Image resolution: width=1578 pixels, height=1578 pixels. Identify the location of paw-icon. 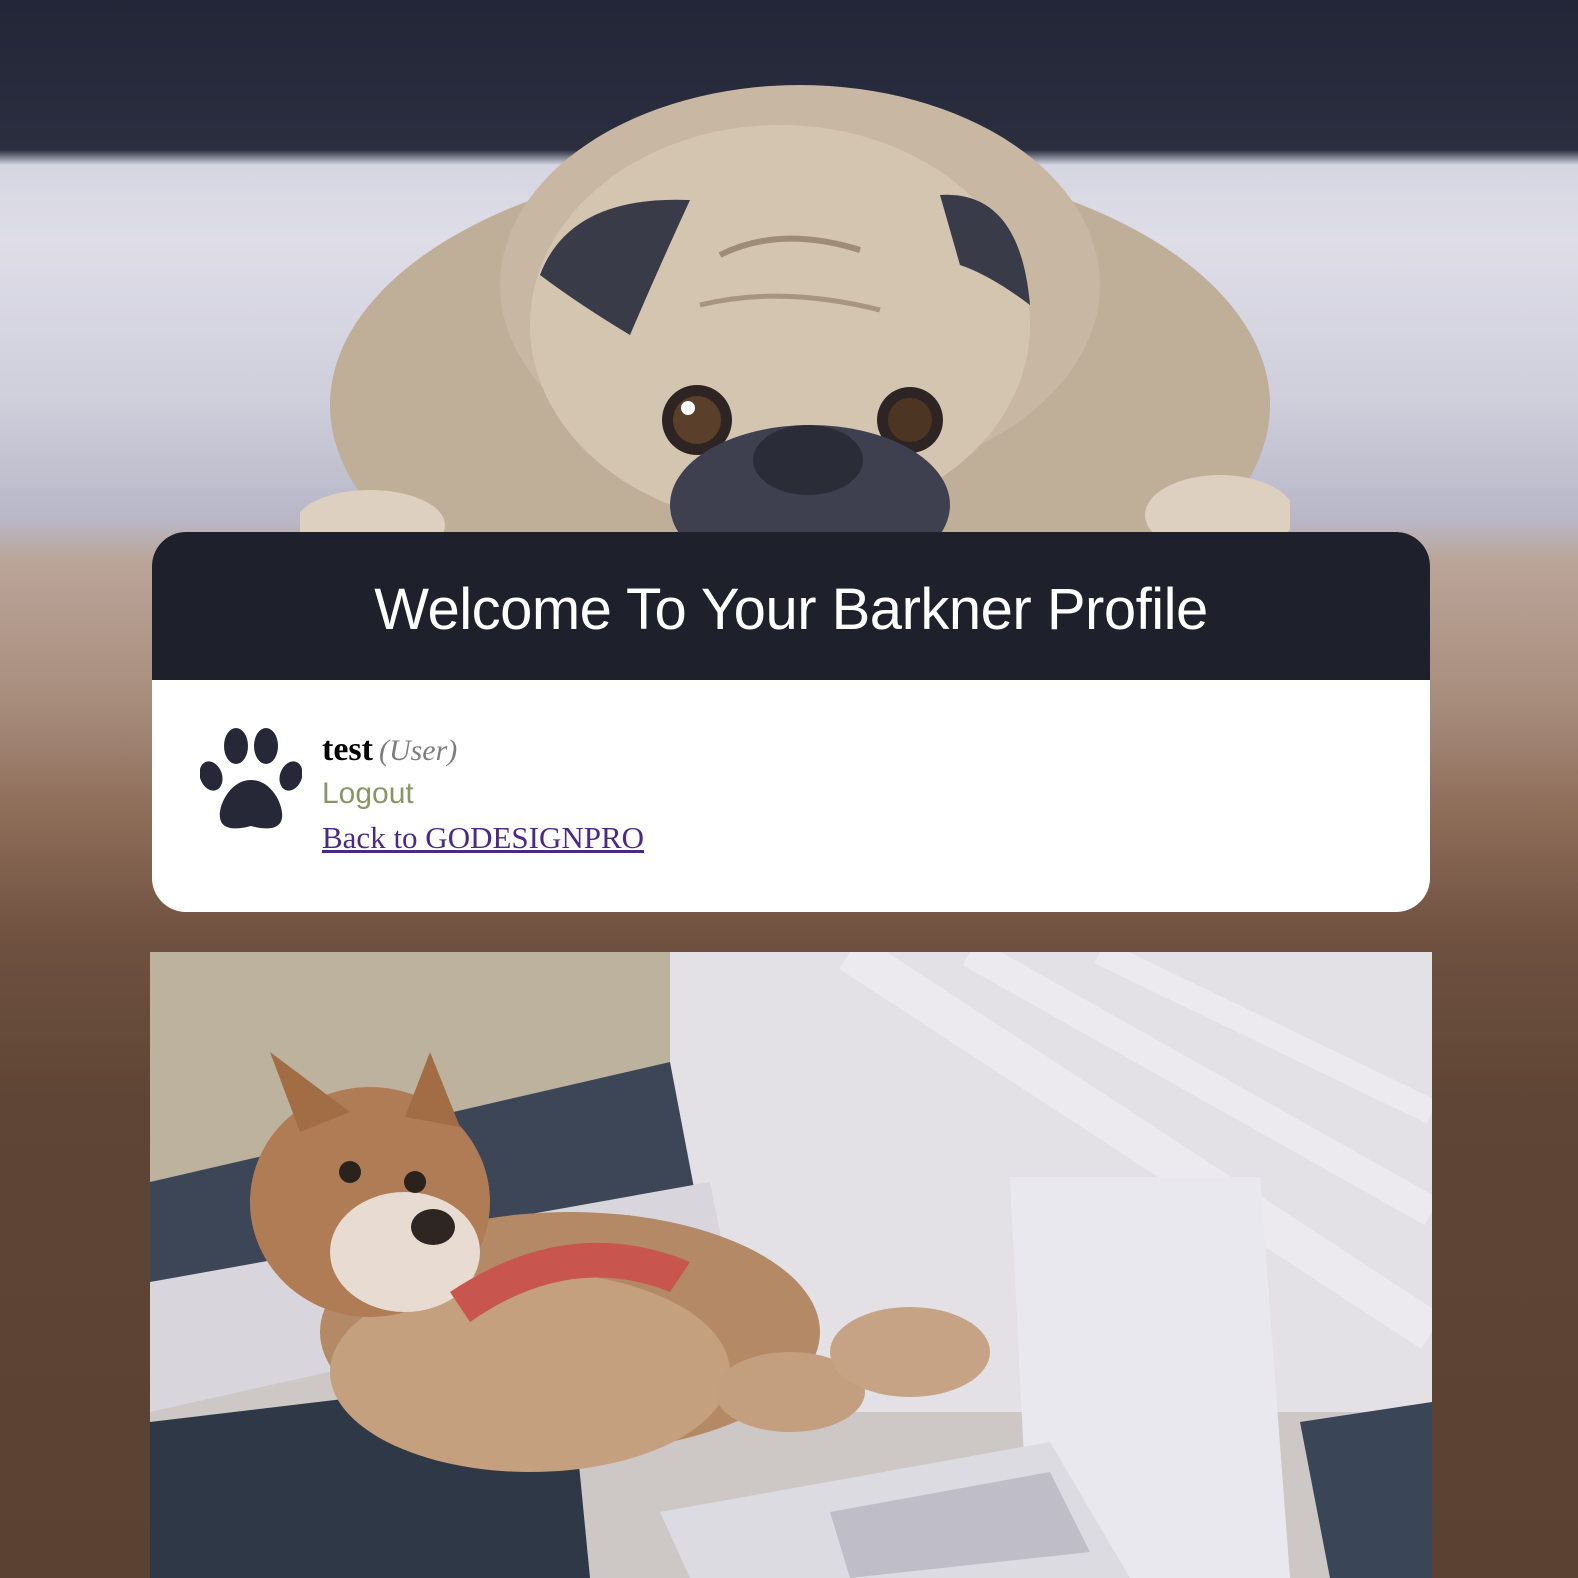
(251, 778).